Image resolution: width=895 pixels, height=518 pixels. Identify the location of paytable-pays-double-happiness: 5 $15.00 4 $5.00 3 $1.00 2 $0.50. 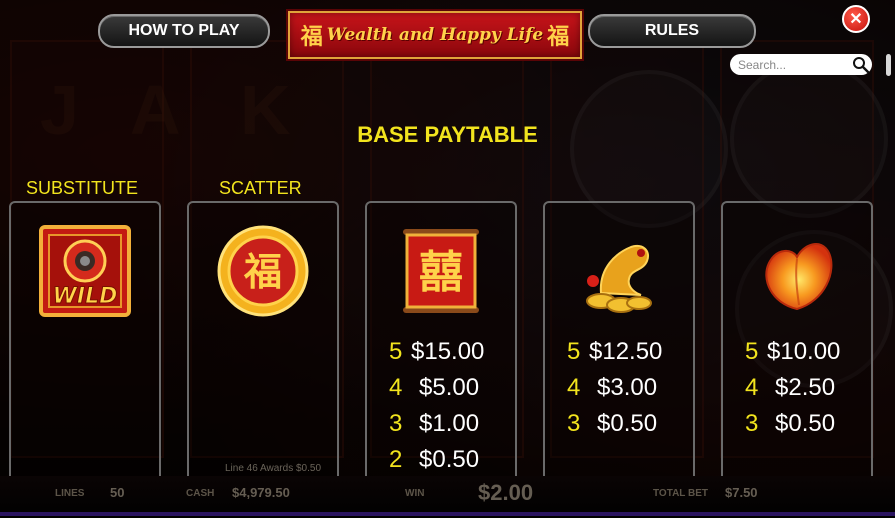
(436, 410).